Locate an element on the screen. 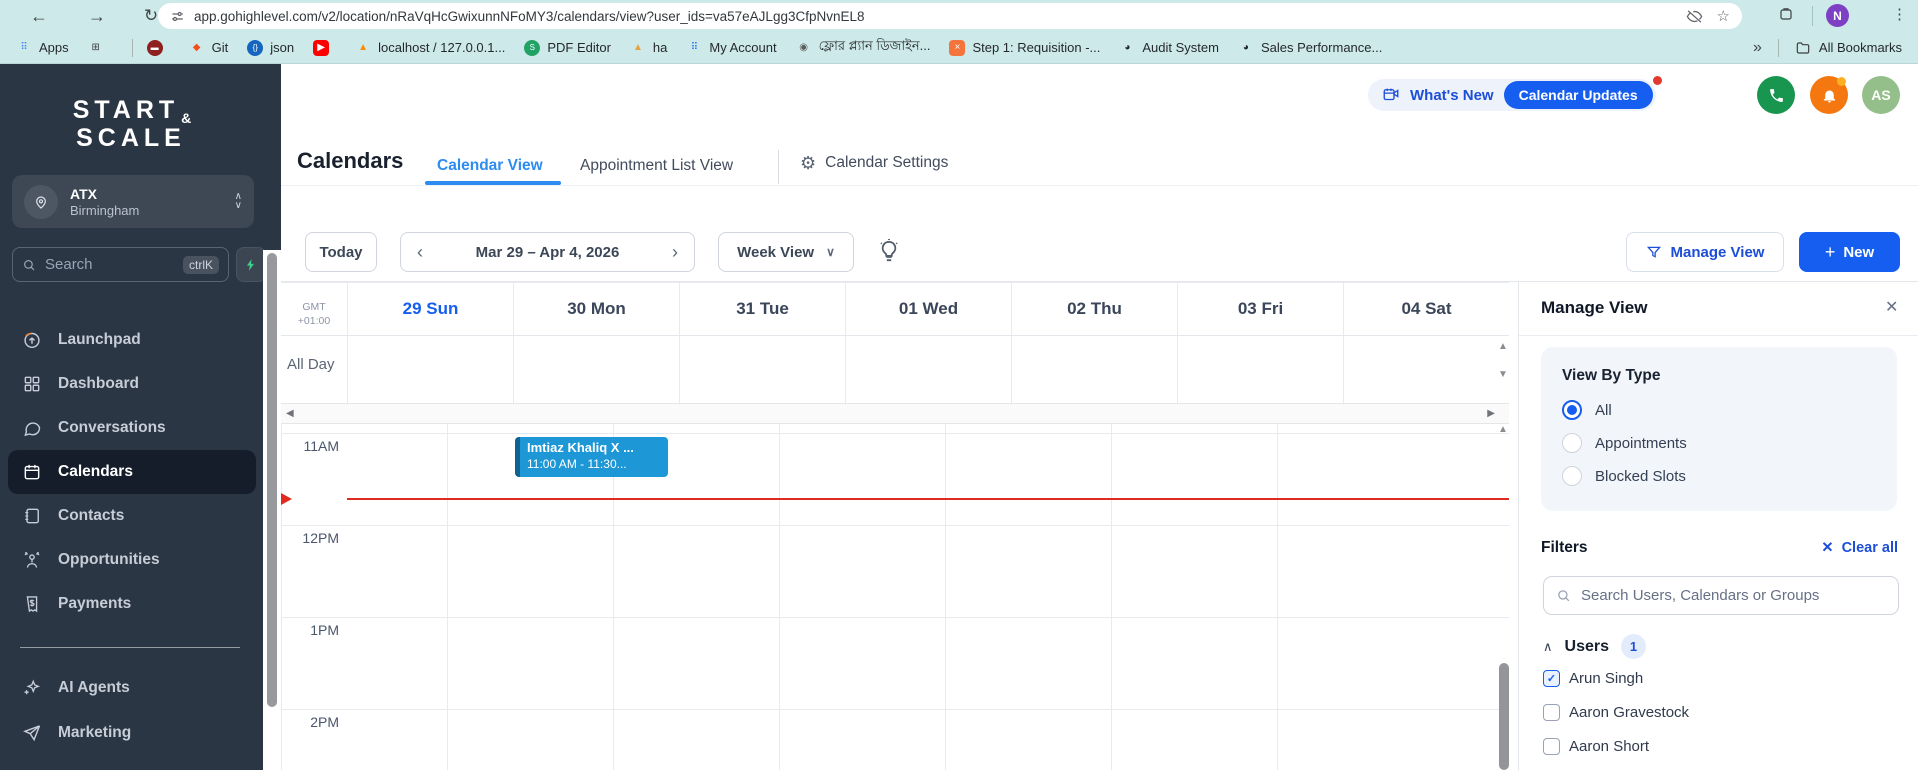  day-header-cell: 01 Wed is located at coordinates (928, 309).